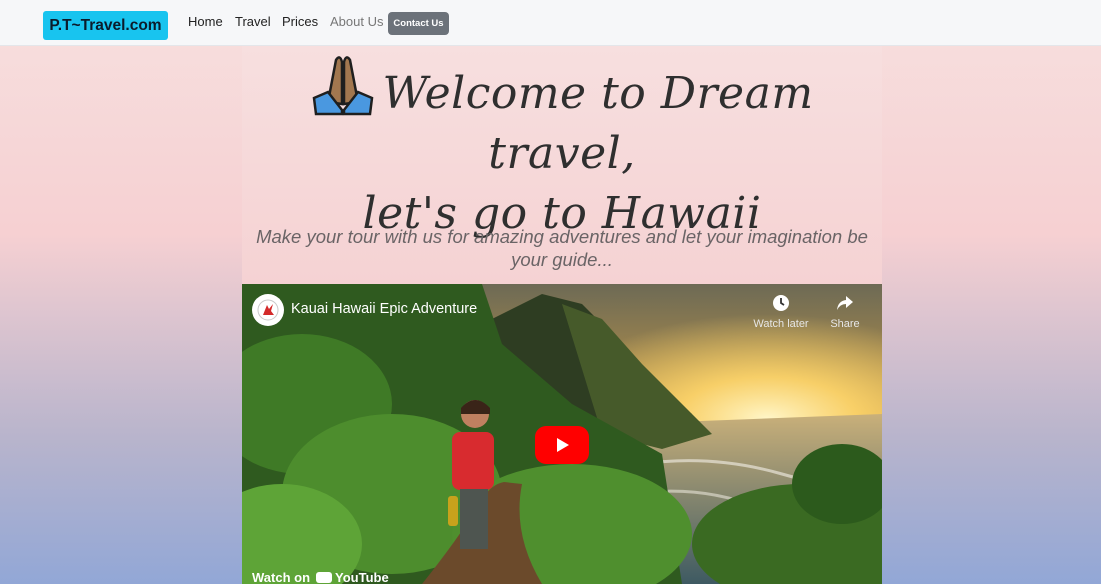 The image size is (1101, 584). I want to click on share-label: Share, so click(845, 324).